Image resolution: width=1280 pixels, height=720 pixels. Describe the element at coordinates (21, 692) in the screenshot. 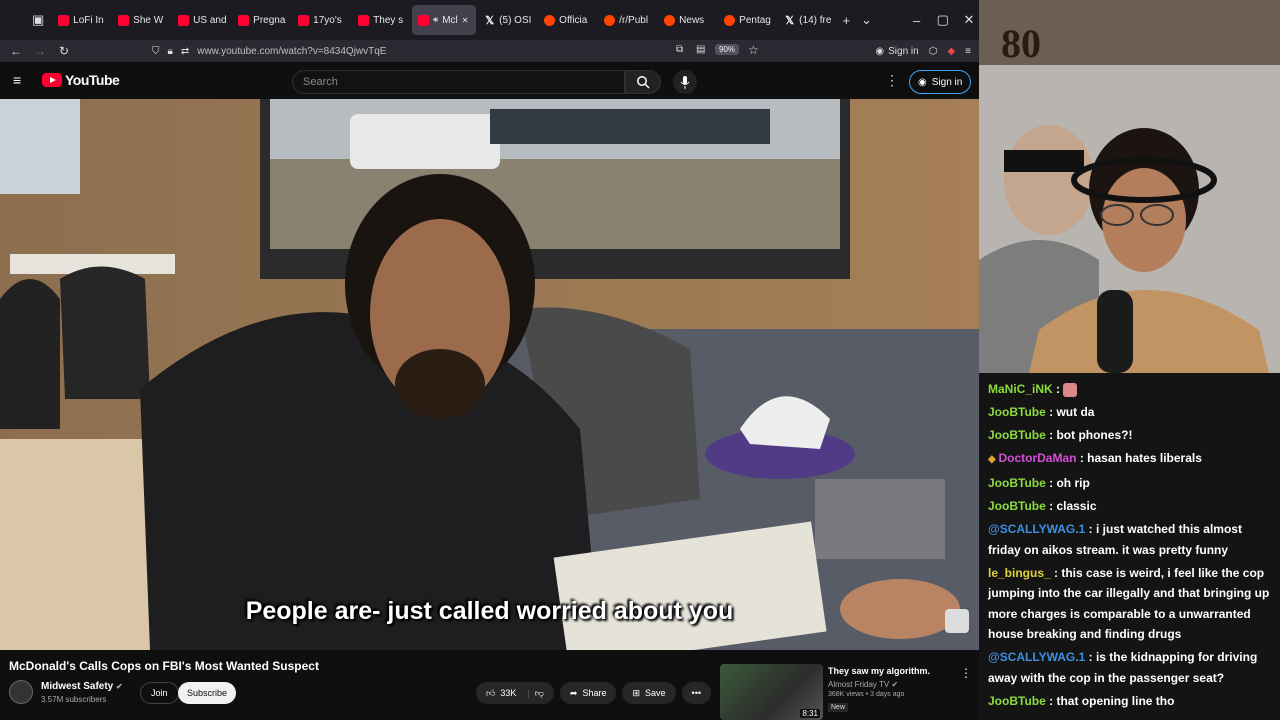

I see `channel-avatar` at that location.